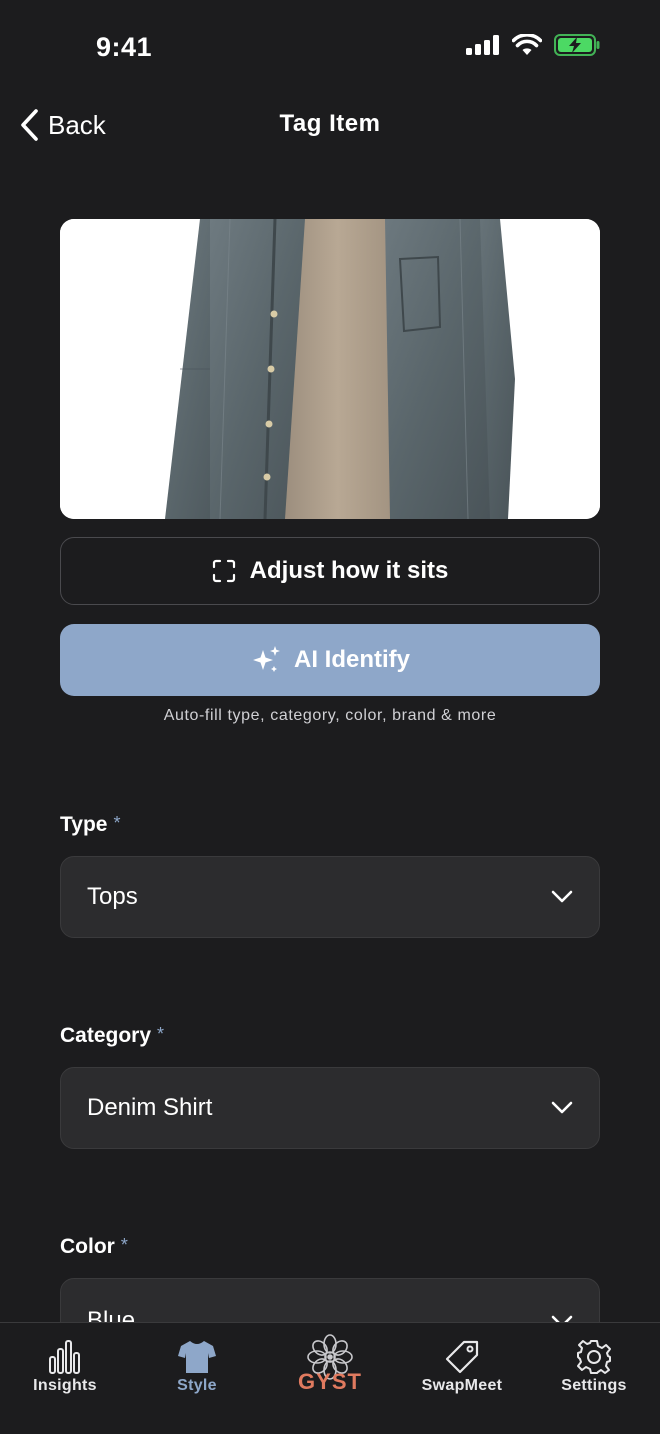 The width and height of the screenshot is (660, 1434). I want to click on wifi-icon, so click(527, 44).